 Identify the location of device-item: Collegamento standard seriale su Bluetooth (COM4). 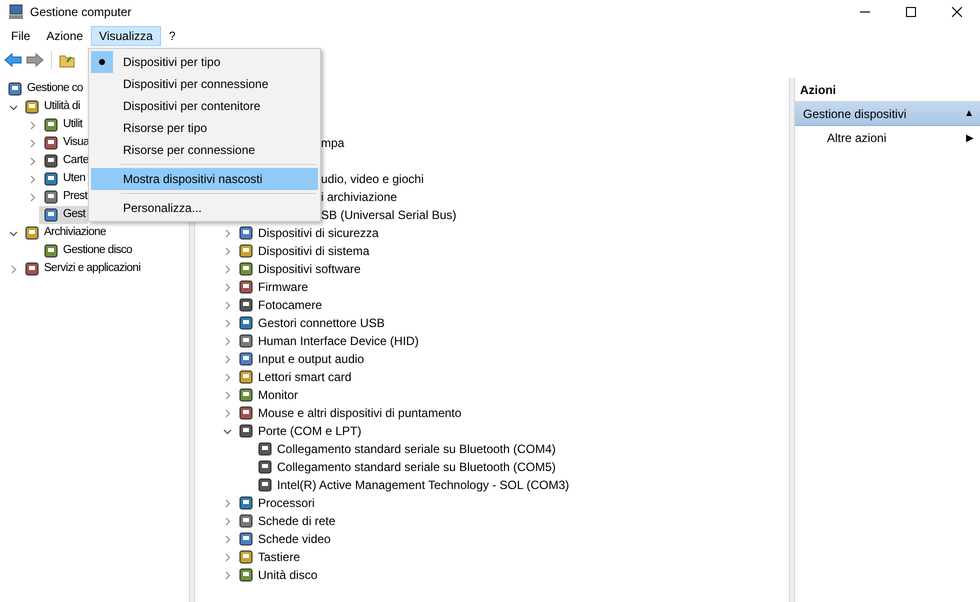
(416, 449).